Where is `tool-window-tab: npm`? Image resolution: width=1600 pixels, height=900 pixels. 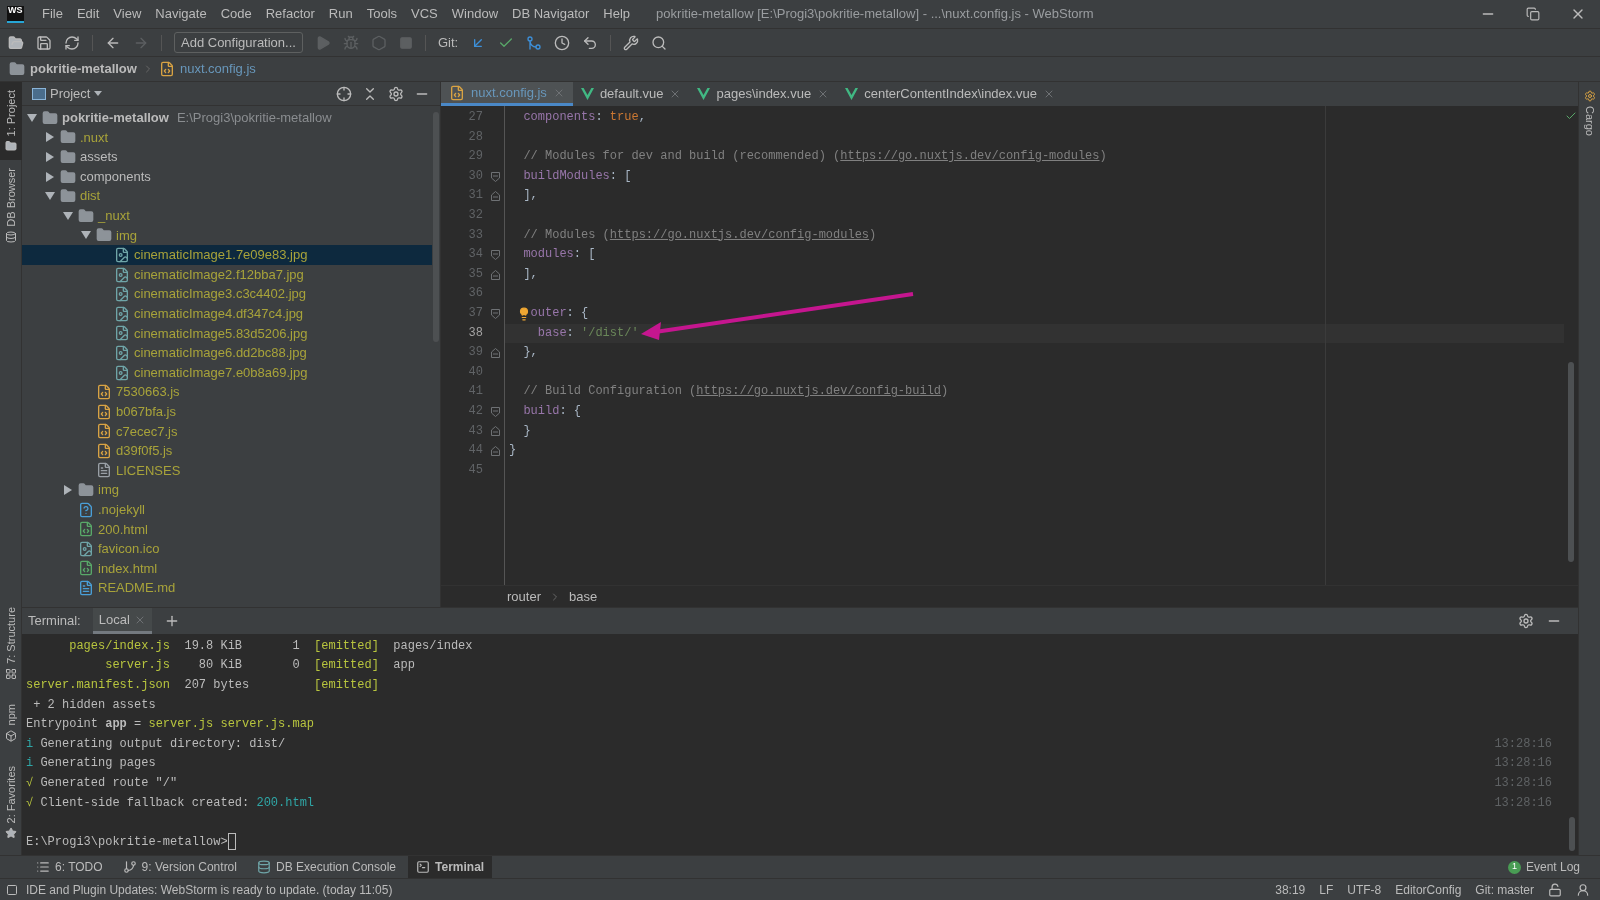 tool-window-tab: npm is located at coordinates (11, 723).